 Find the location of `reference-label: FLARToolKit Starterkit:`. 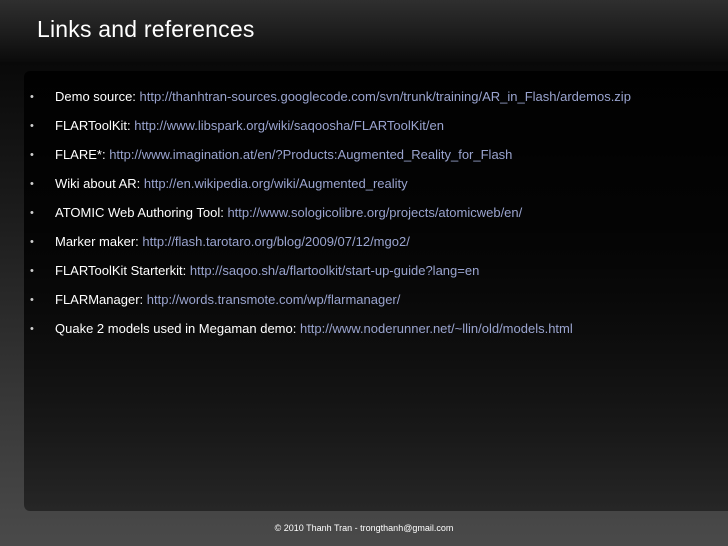

reference-label: FLARToolKit Starterkit: is located at coordinates (122, 270).